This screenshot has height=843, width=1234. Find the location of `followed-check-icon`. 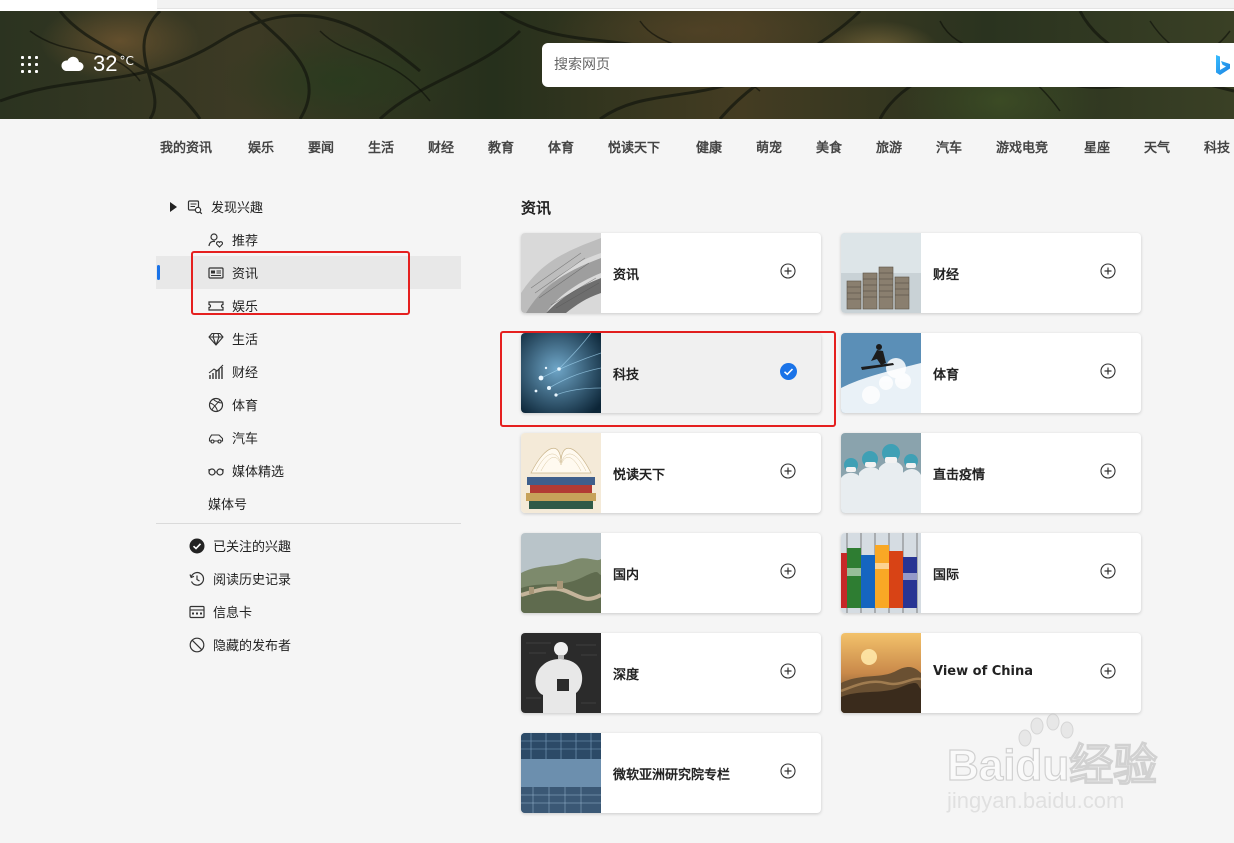

followed-check-icon is located at coordinates (788, 371).